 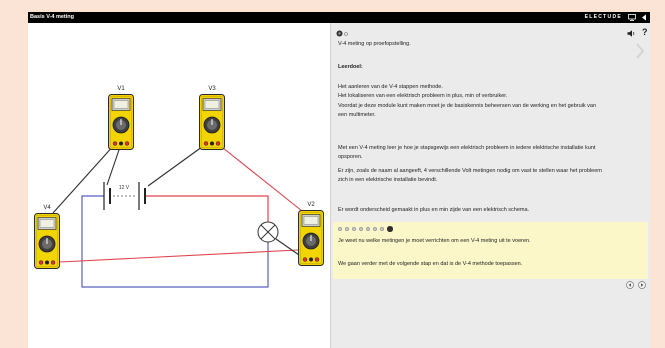 What do you see at coordinates (287, 247) in the screenshot?
I see `probe-wire-lamp-v2` at bounding box center [287, 247].